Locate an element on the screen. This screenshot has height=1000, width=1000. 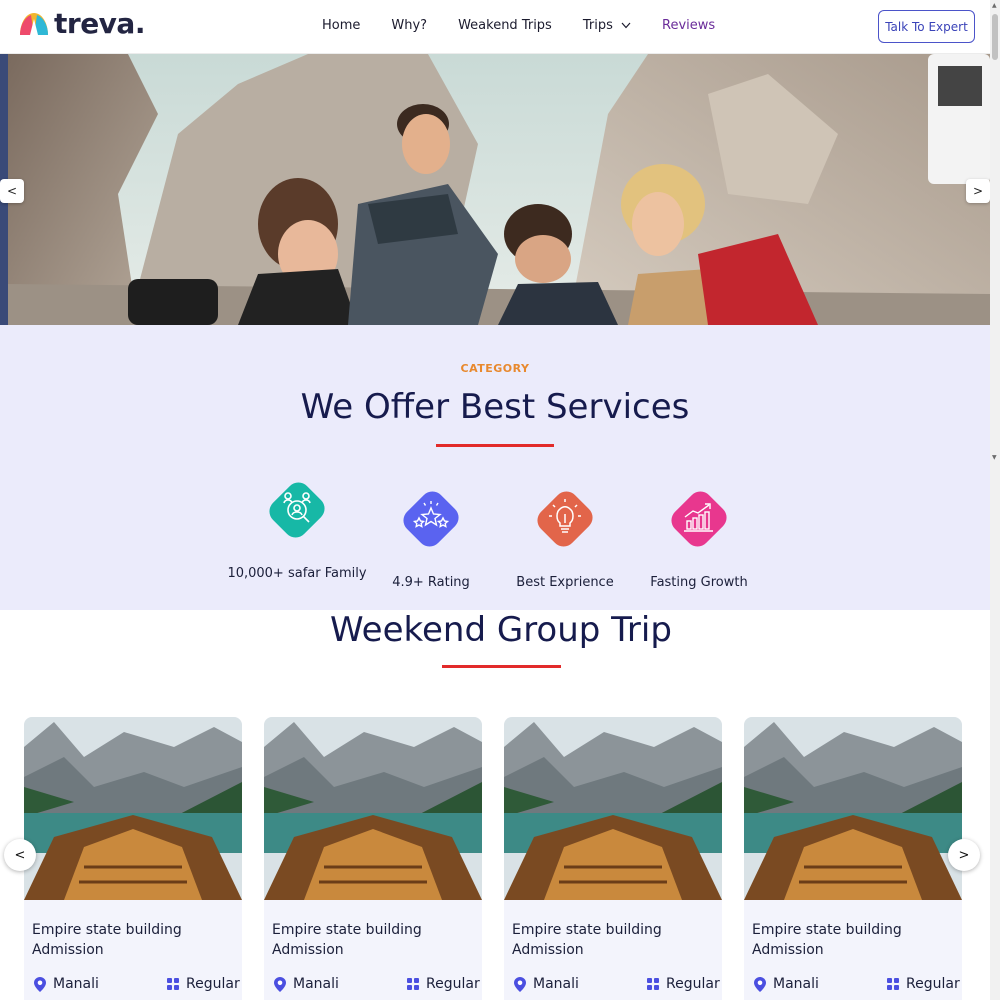
service-label-growth: Fasting Growth is located at coordinates (699, 582).